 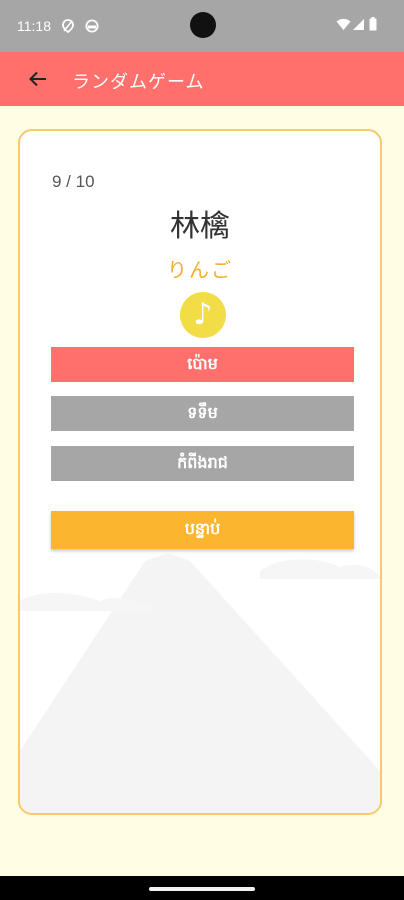 I want to click on home-indicator, so click(x=202, y=889).